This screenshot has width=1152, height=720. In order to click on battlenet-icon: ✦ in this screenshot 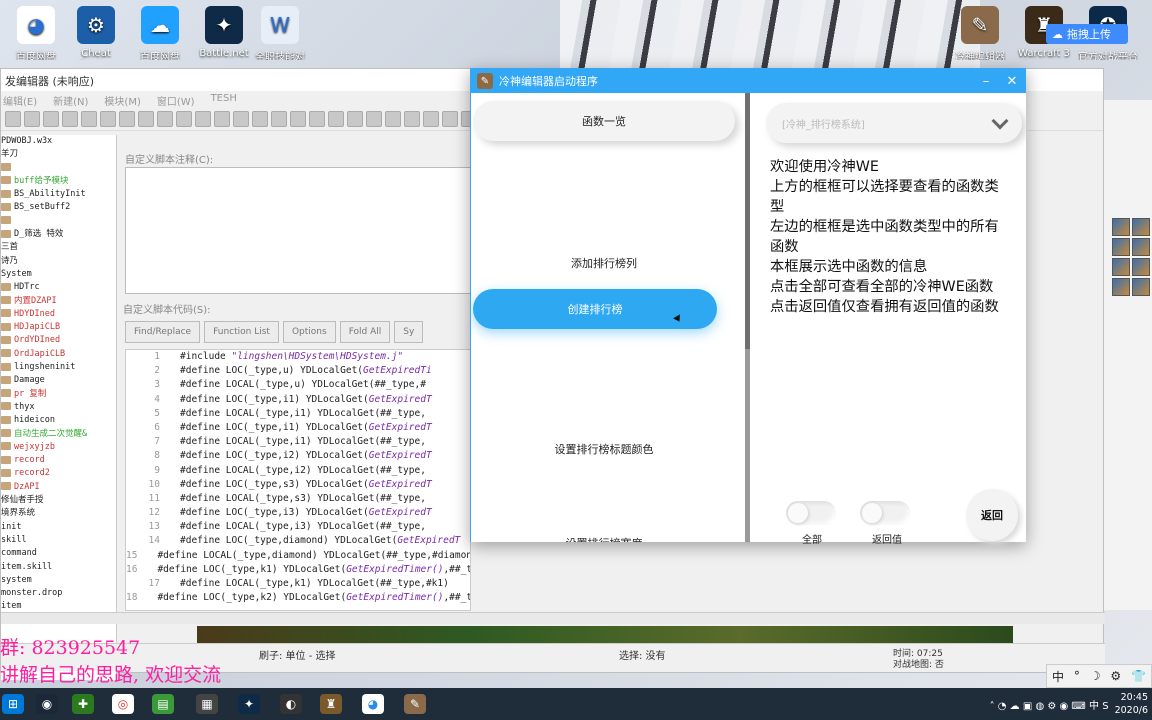, I will do `click(249, 704)`.